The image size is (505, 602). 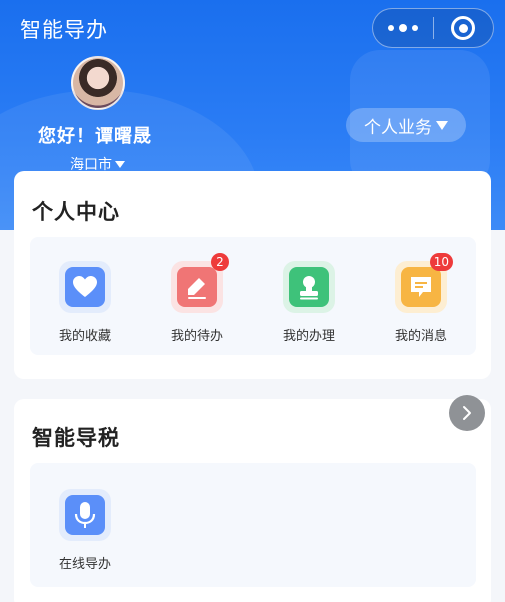 What do you see at coordinates (76, 212) in the screenshot?
I see `section-title: 个人中心` at bounding box center [76, 212].